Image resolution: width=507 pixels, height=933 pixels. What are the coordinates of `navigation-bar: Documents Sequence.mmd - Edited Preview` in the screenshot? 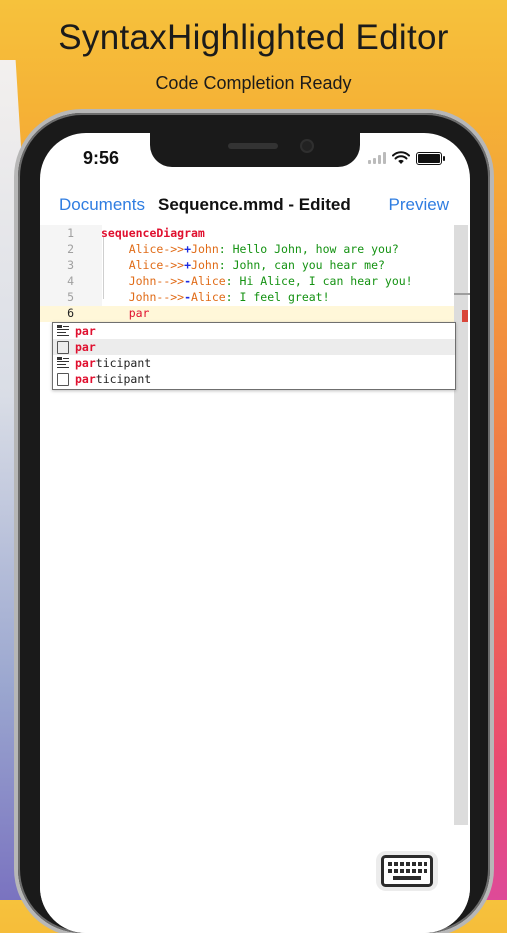 It's located at (255, 206).